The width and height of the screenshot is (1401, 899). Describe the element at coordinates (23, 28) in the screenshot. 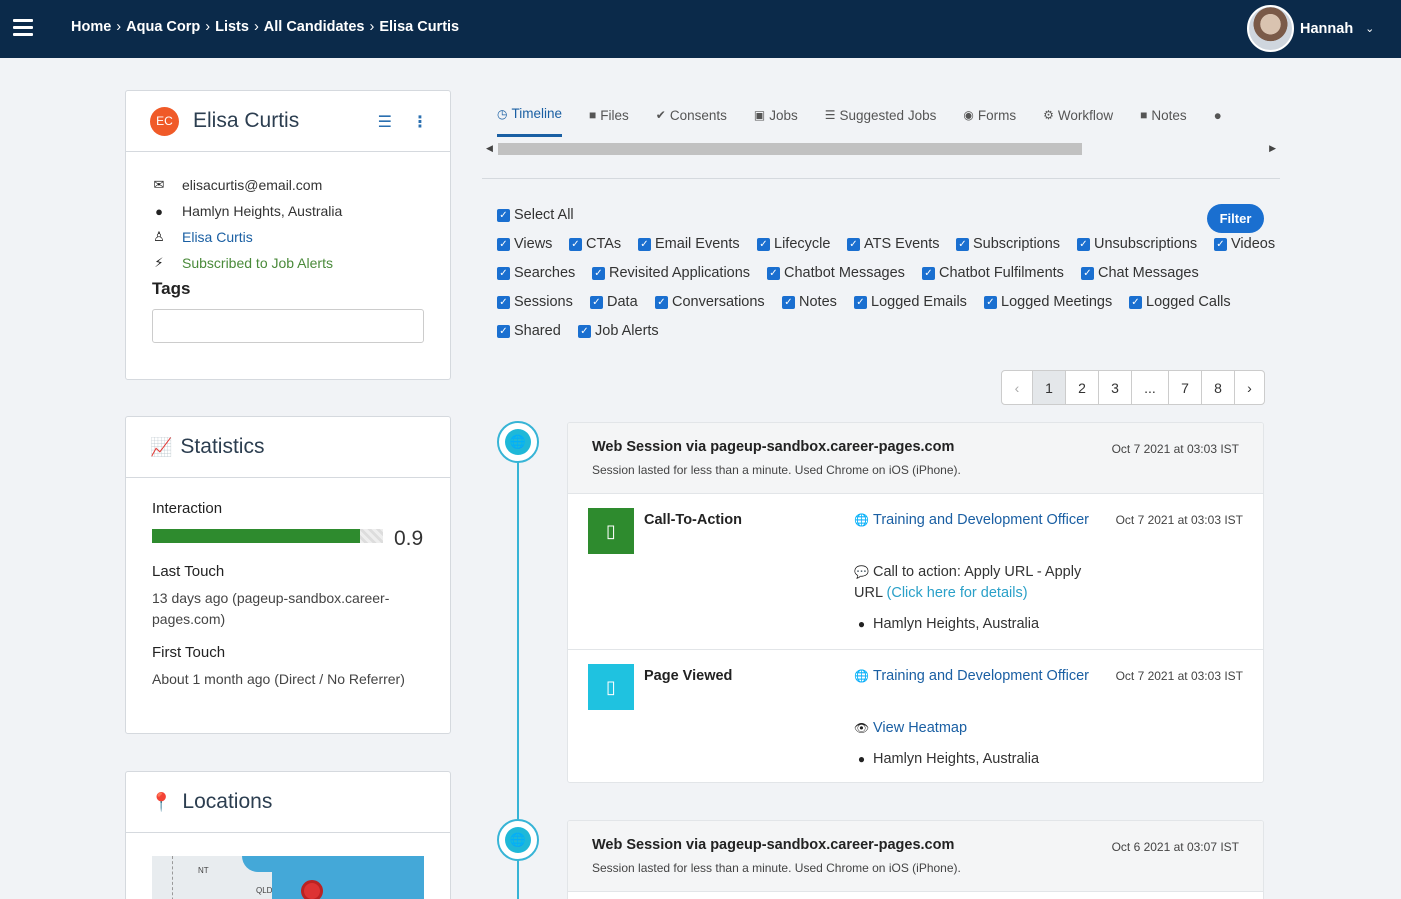

I see `menu-icon` at that location.